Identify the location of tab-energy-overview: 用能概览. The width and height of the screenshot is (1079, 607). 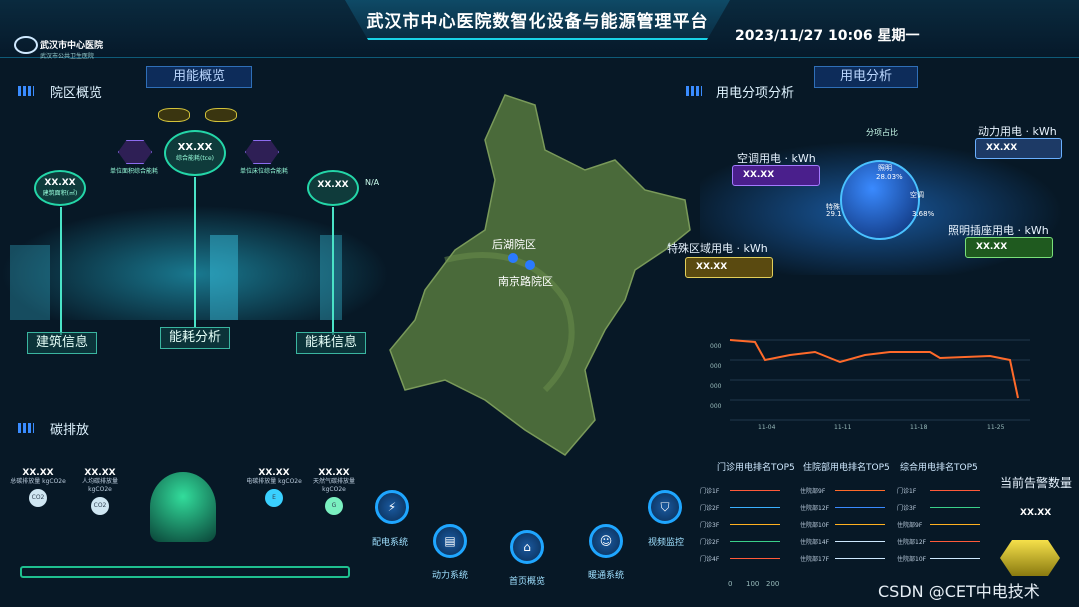
(199, 77).